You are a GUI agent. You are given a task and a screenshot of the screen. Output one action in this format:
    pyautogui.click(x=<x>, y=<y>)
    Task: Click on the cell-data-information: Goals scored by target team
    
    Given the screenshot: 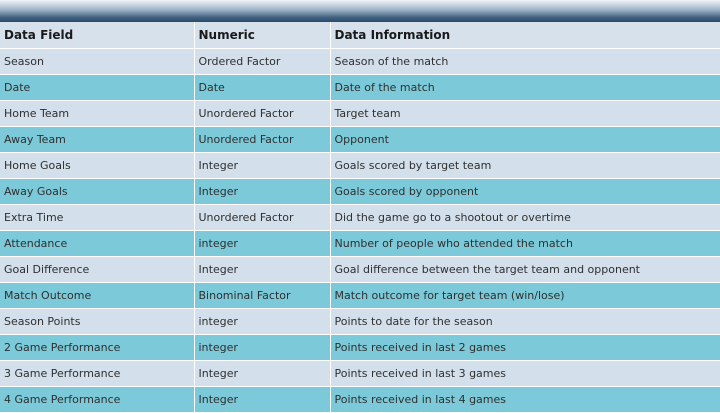 What is the action you would take?
    pyautogui.click(x=525, y=165)
    